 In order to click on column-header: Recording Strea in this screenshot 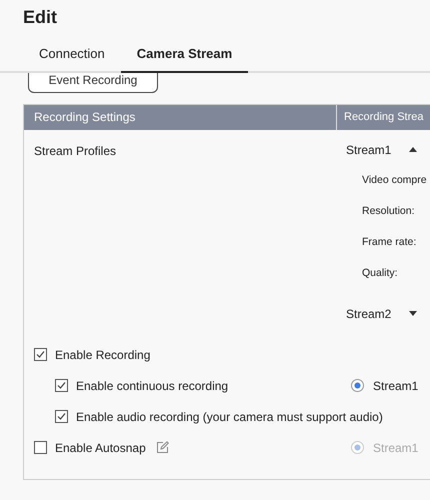, I will do `click(383, 117)`.